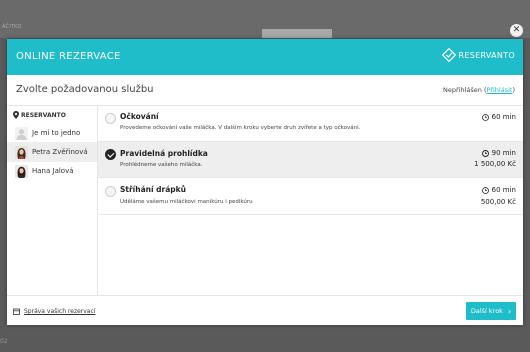  I want to click on next-step-button: Další krok ›, so click(491, 311).